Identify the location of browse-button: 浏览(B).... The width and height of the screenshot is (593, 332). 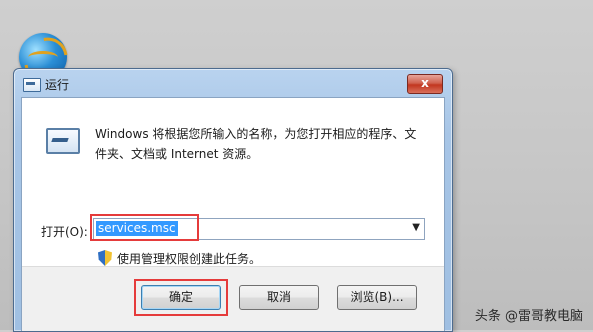
(377, 297).